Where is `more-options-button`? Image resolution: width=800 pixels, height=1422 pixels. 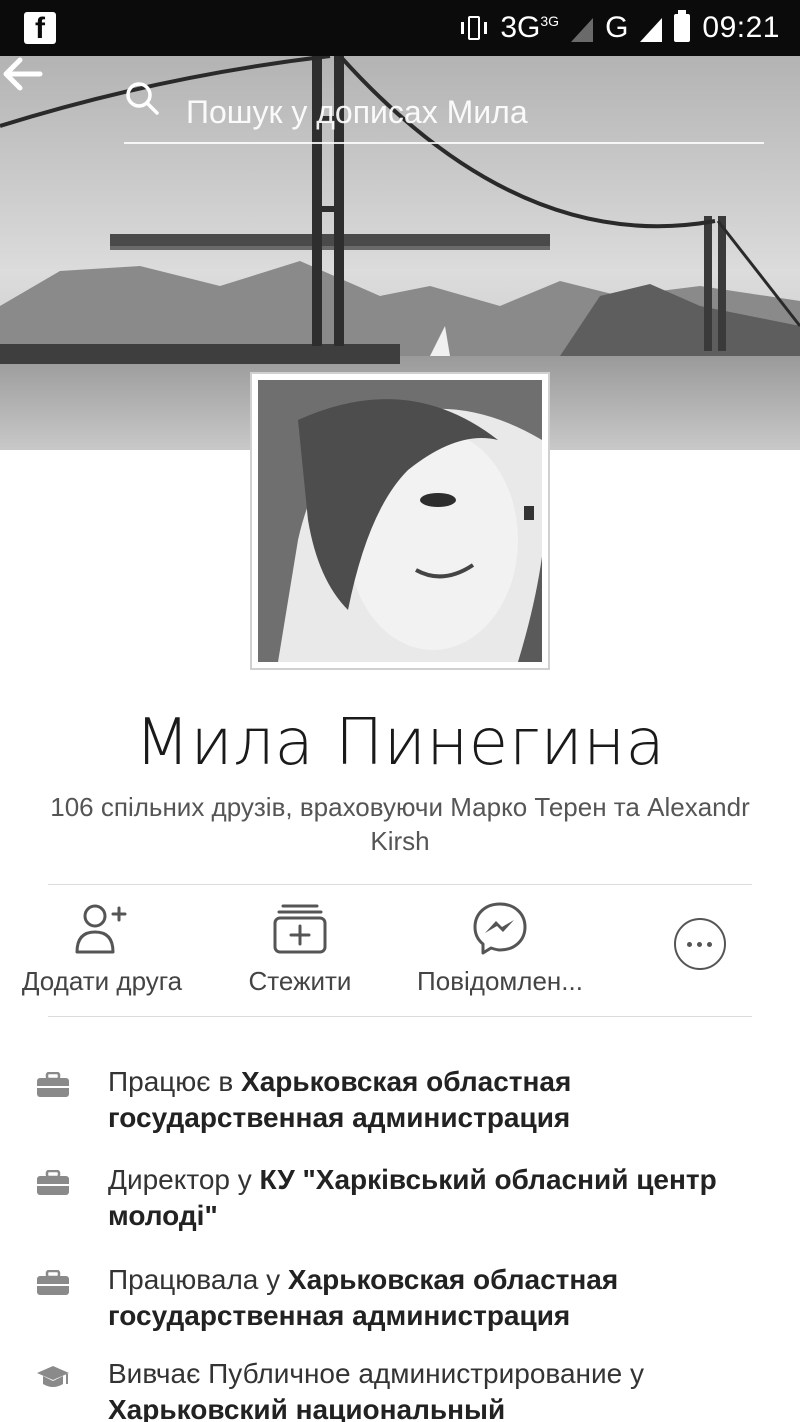
more-options-button is located at coordinates (700, 944).